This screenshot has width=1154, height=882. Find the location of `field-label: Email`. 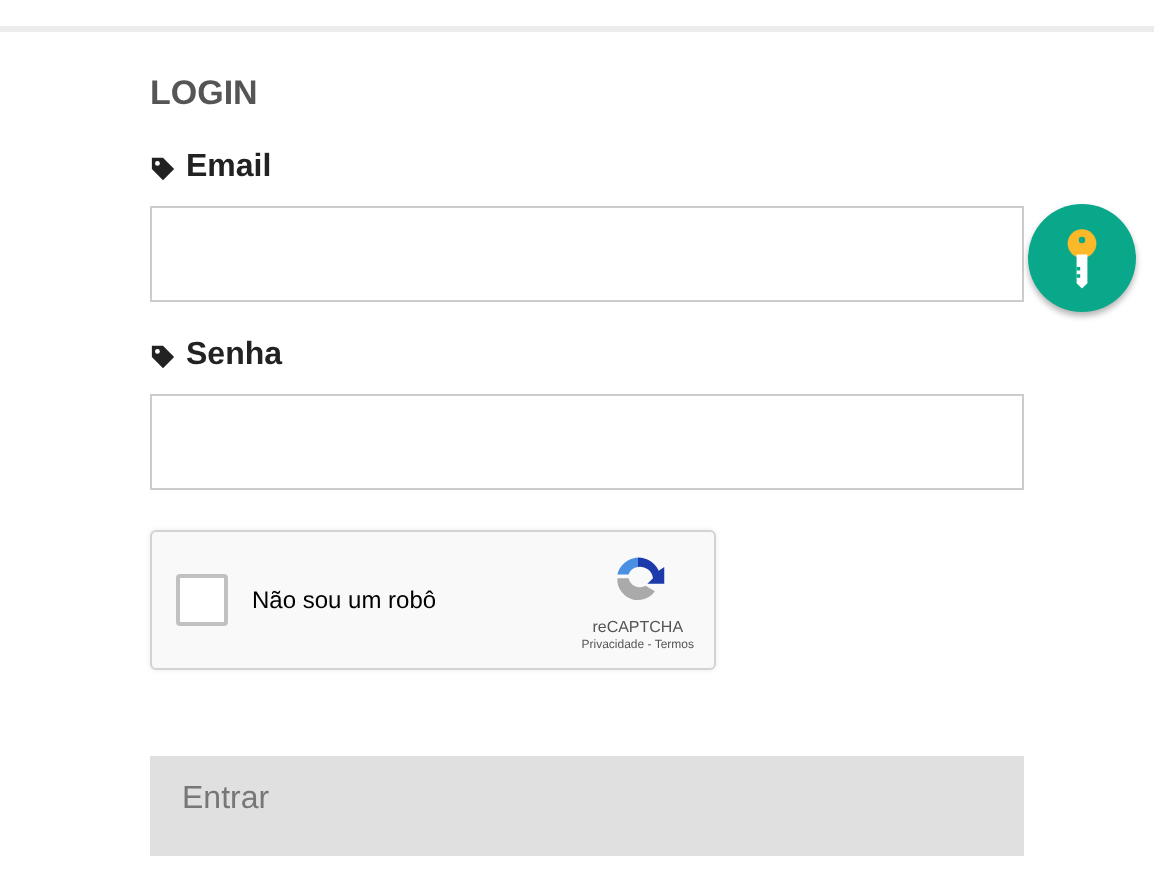

field-label: Email is located at coordinates (229, 168).